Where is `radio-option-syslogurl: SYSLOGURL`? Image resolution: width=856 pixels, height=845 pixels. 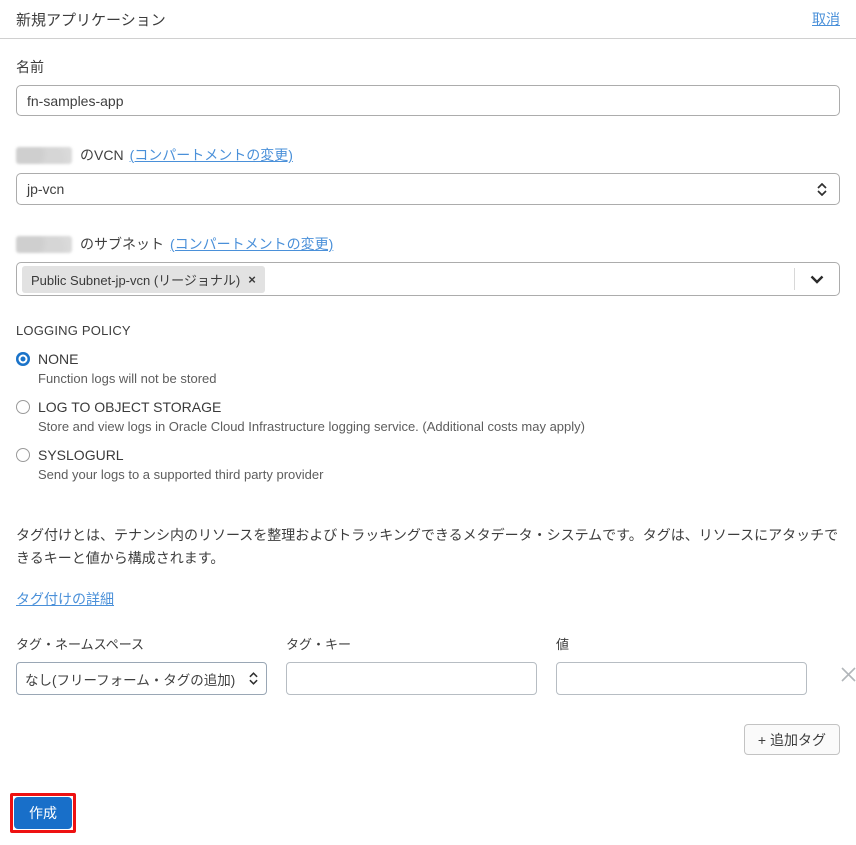
radio-option-syslogurl: SYSLOGURL is located at coordinates (428, 455).